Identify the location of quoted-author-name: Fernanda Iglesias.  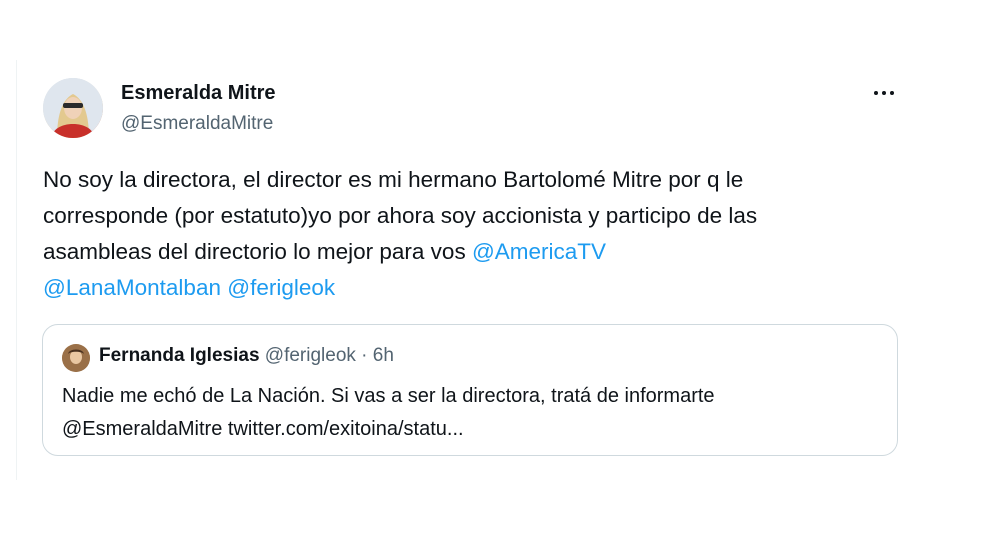
(179, 355).